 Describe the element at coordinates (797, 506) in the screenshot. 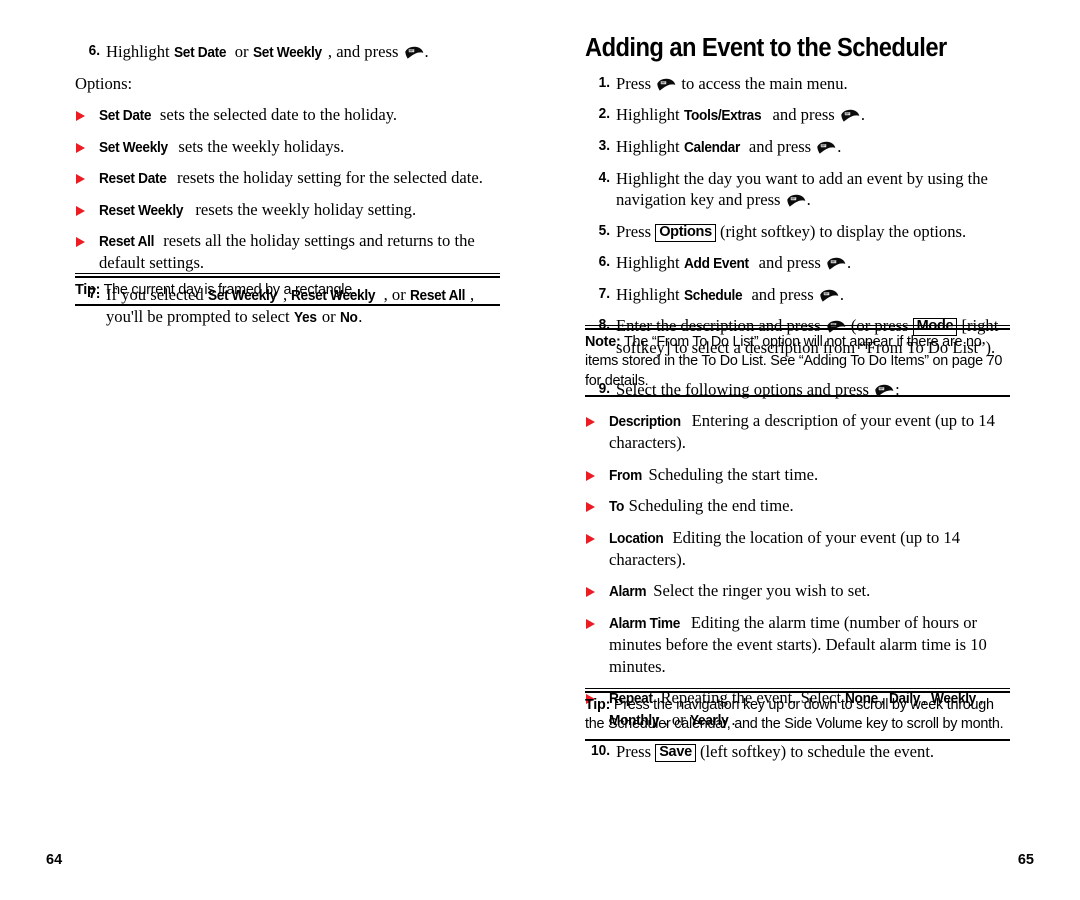

I see `right-option-item: To Scheduling the end time.` at that location.